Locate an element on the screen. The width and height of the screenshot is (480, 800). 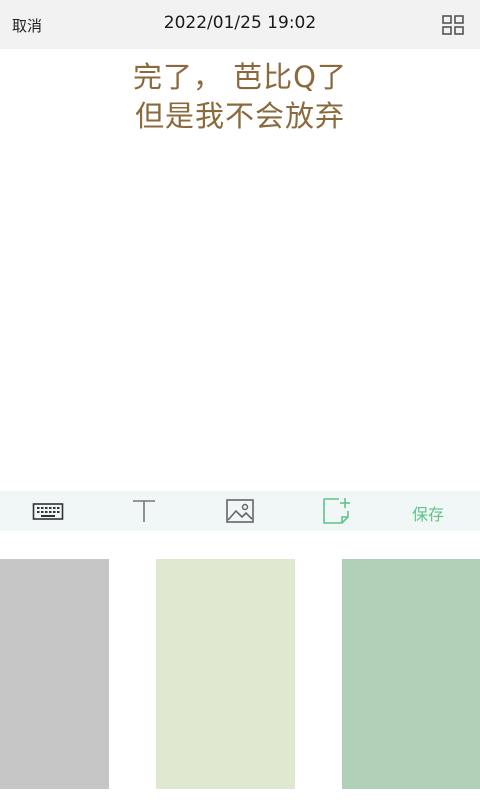
top-bar: 取消 2022/01/25 19:02 is located at coordinates (240, 24).